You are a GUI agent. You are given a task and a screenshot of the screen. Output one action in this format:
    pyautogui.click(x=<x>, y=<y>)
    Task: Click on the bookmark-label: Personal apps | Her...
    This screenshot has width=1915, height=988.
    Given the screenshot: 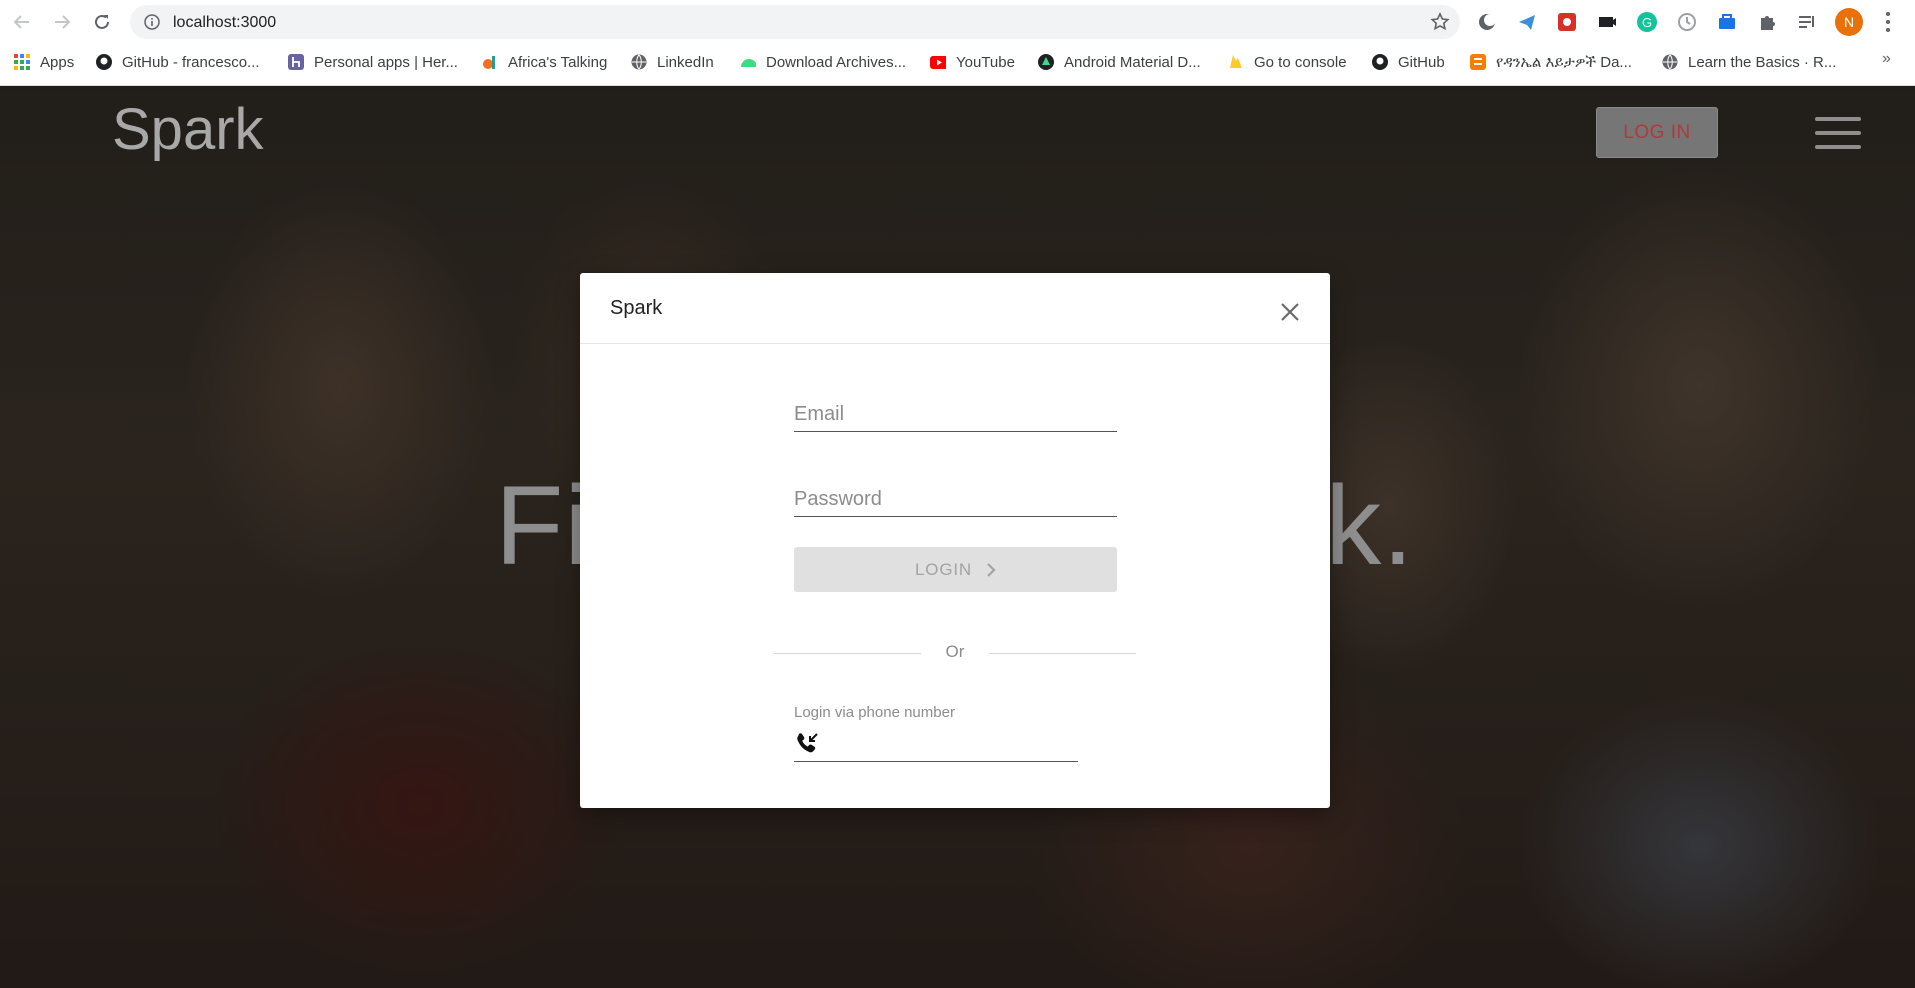 What is the action you would take?
    pyautogui.click(x=386, y=62)
    